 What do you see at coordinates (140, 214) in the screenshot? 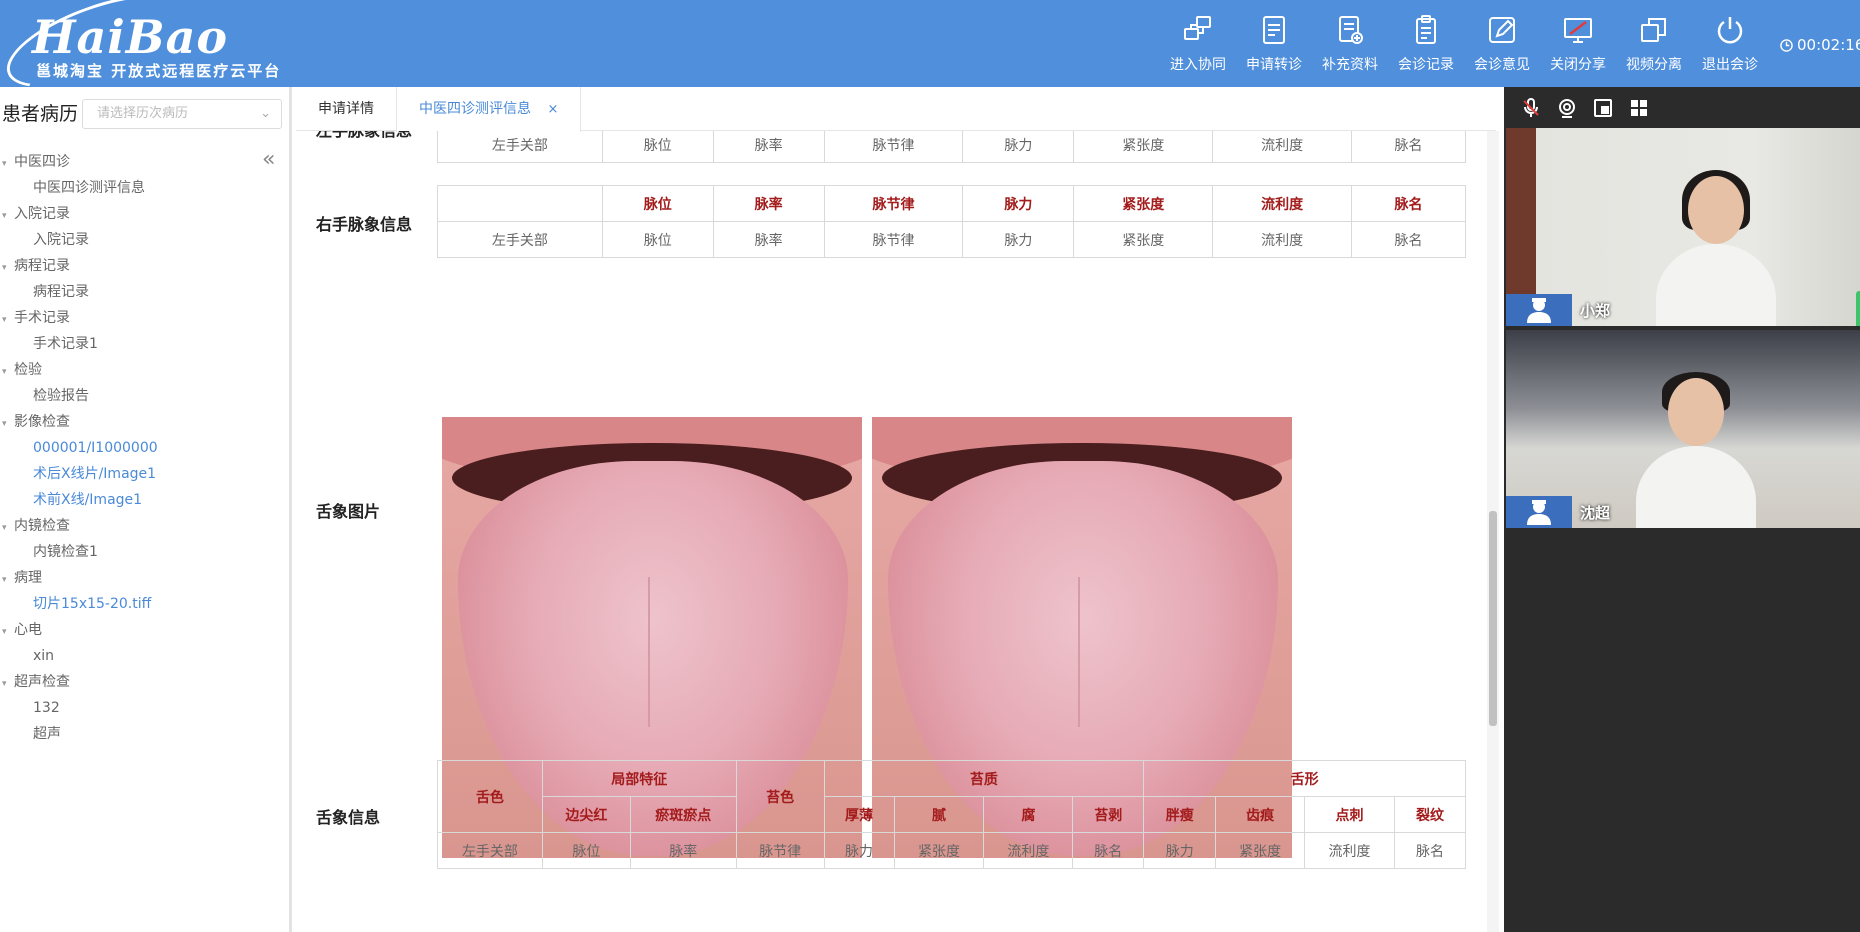
I see `tree-category: ▾ 入院记录` at bounding box center [140, 214].